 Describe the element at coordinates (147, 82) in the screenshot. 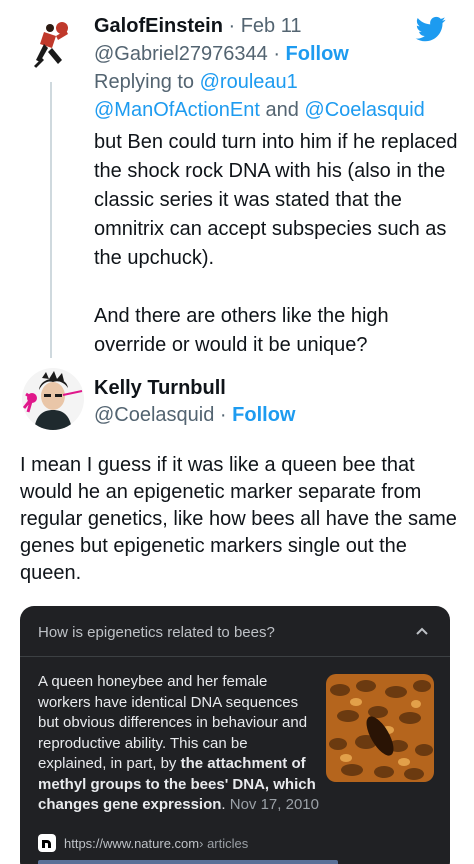

I see `replying-prefix: Replying to` at that location.